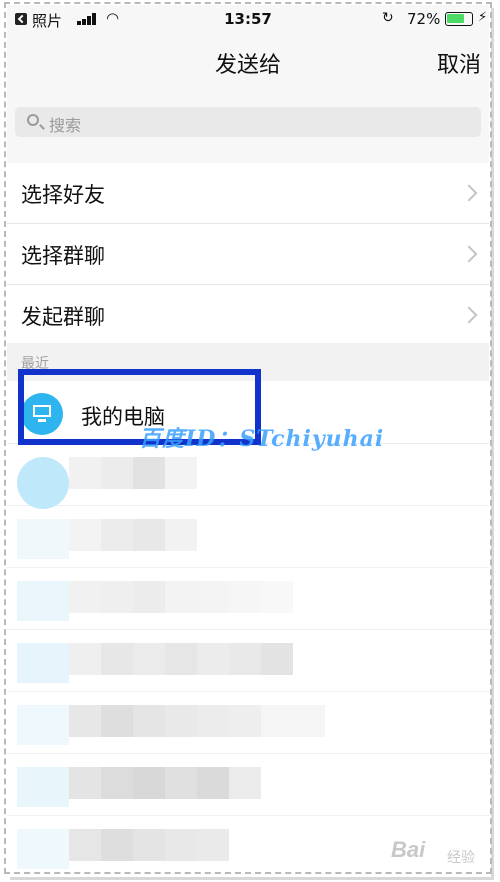 Image resolution: width=500 pixels, height=882 pixels. I want to click on battery-icon, so click(459, 19).